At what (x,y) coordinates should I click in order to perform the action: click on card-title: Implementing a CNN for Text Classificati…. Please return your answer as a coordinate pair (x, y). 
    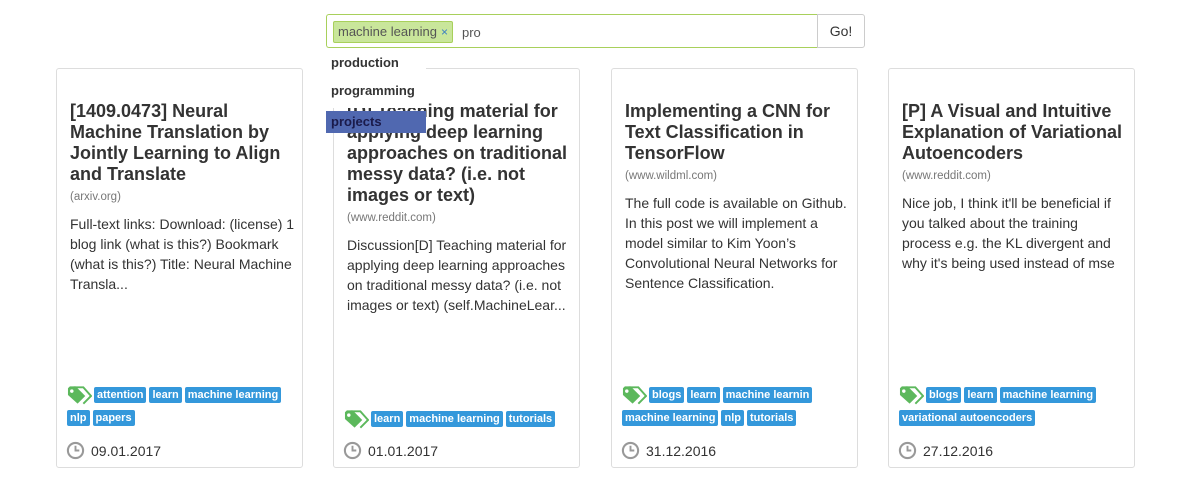
    Looking at the image, I should click on (737, 132).